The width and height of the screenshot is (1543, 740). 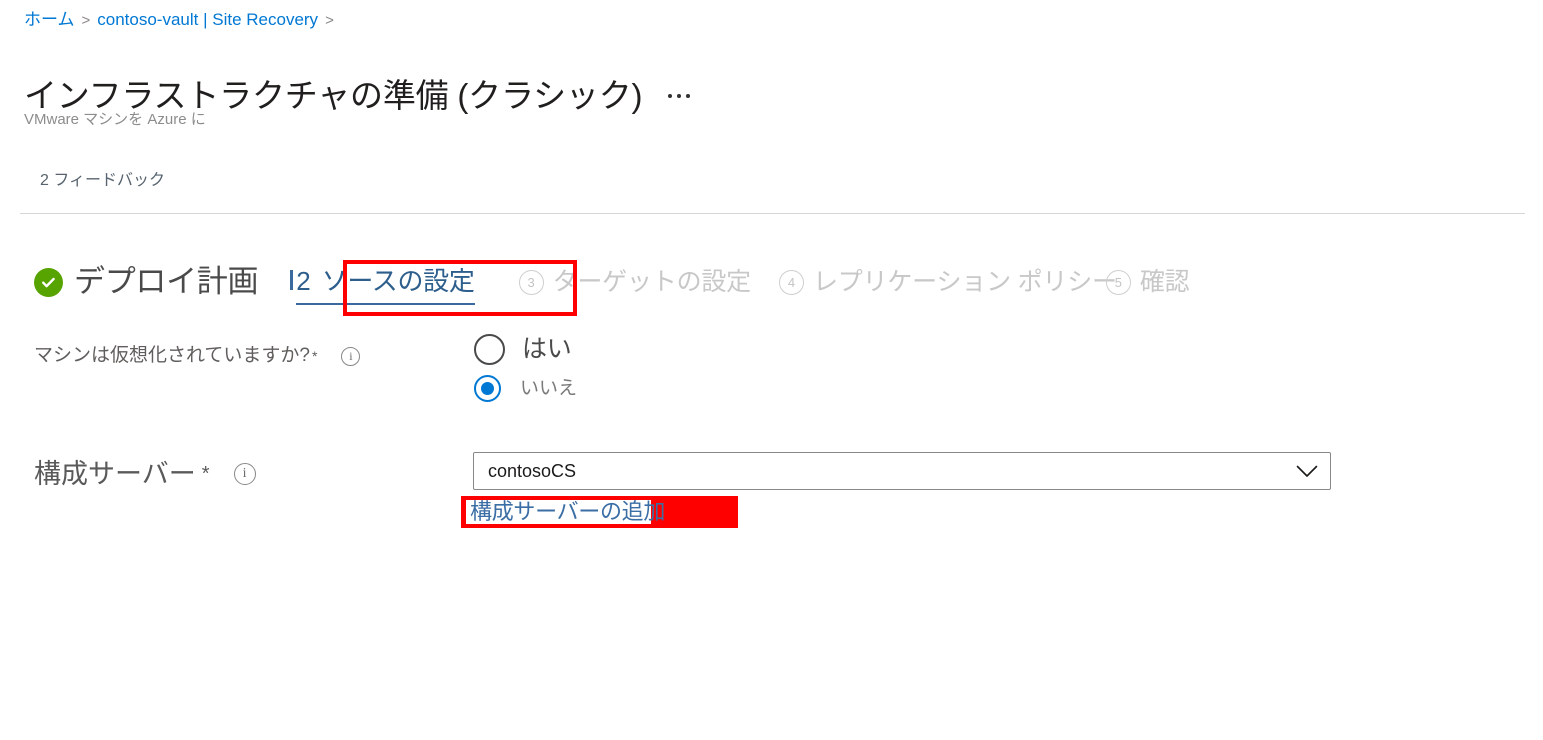 What do you see at coordinates (398, 281) in the screenshot?
I see `wizard-step-label: ソースの設定` at bounding box center [398, 281].